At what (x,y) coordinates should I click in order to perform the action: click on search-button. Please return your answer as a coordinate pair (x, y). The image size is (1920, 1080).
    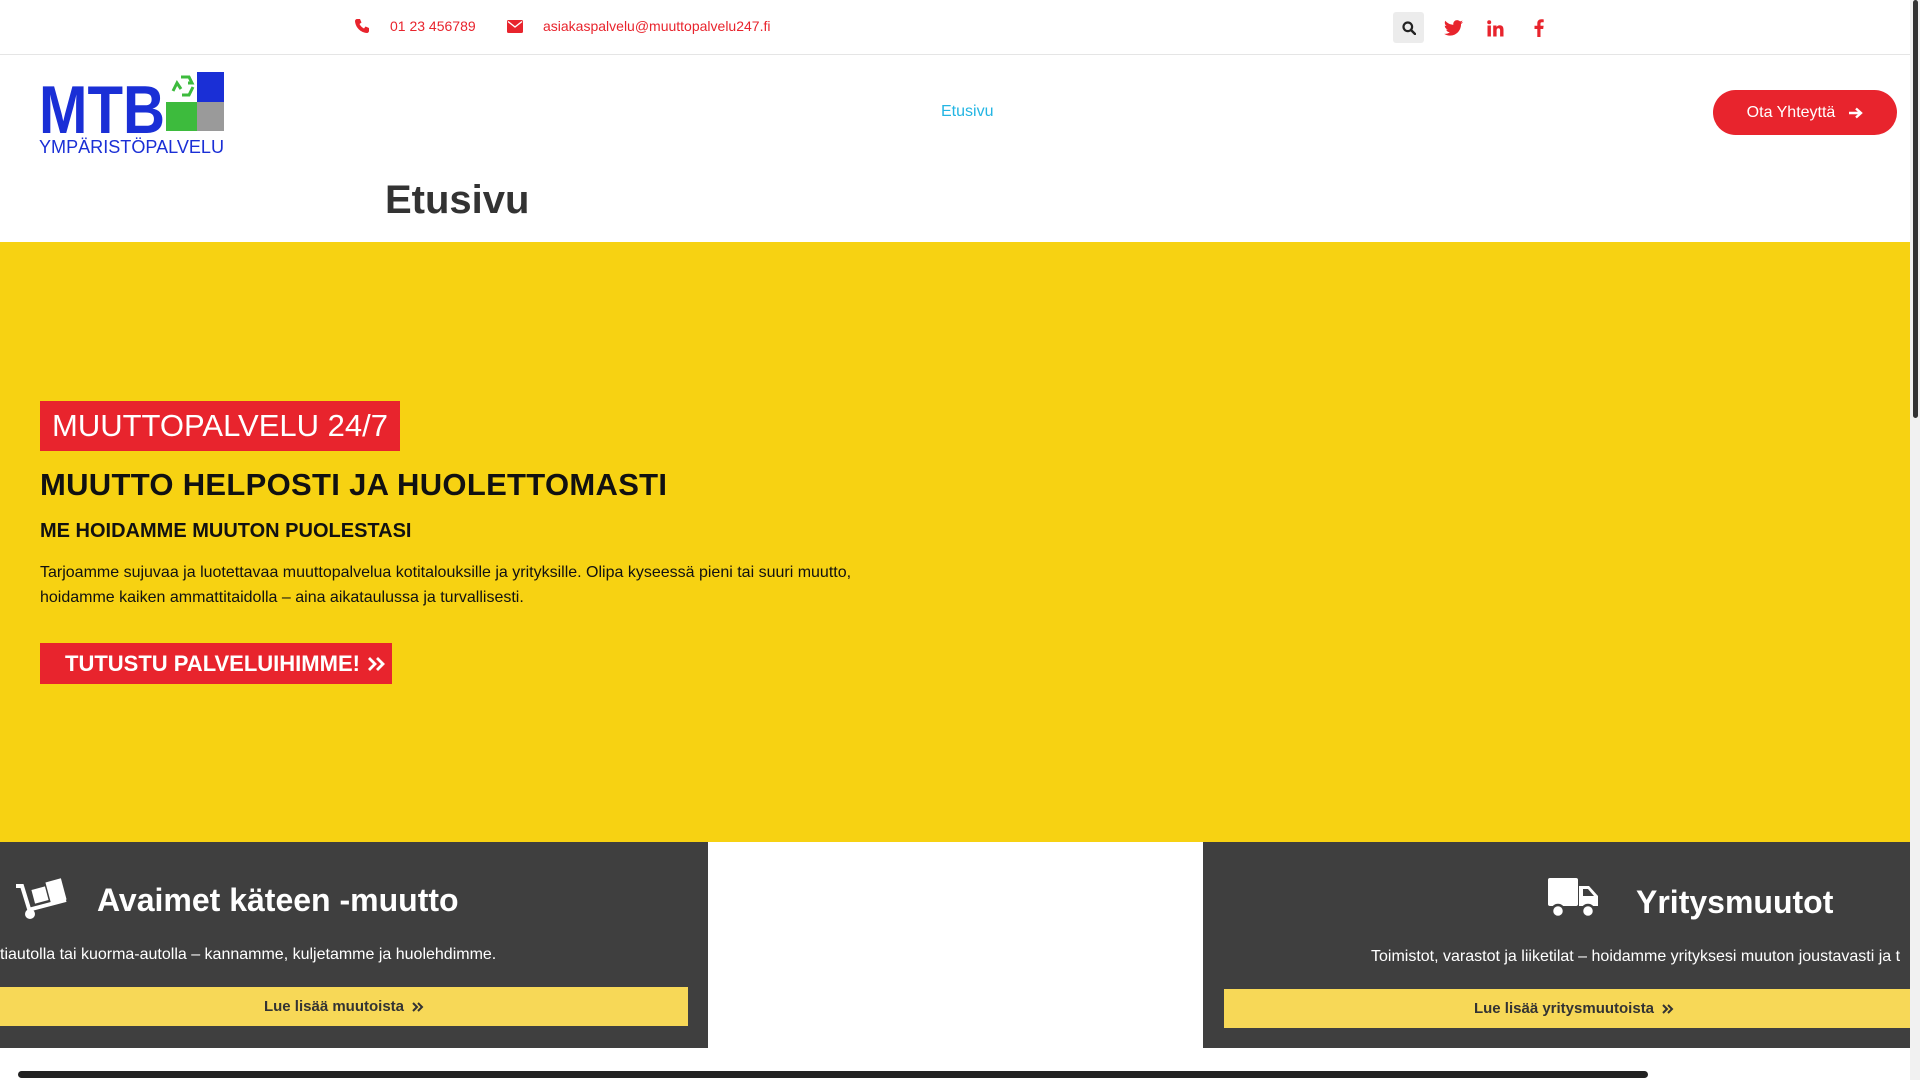
    Looking at the image, I should click on (1408, 27).